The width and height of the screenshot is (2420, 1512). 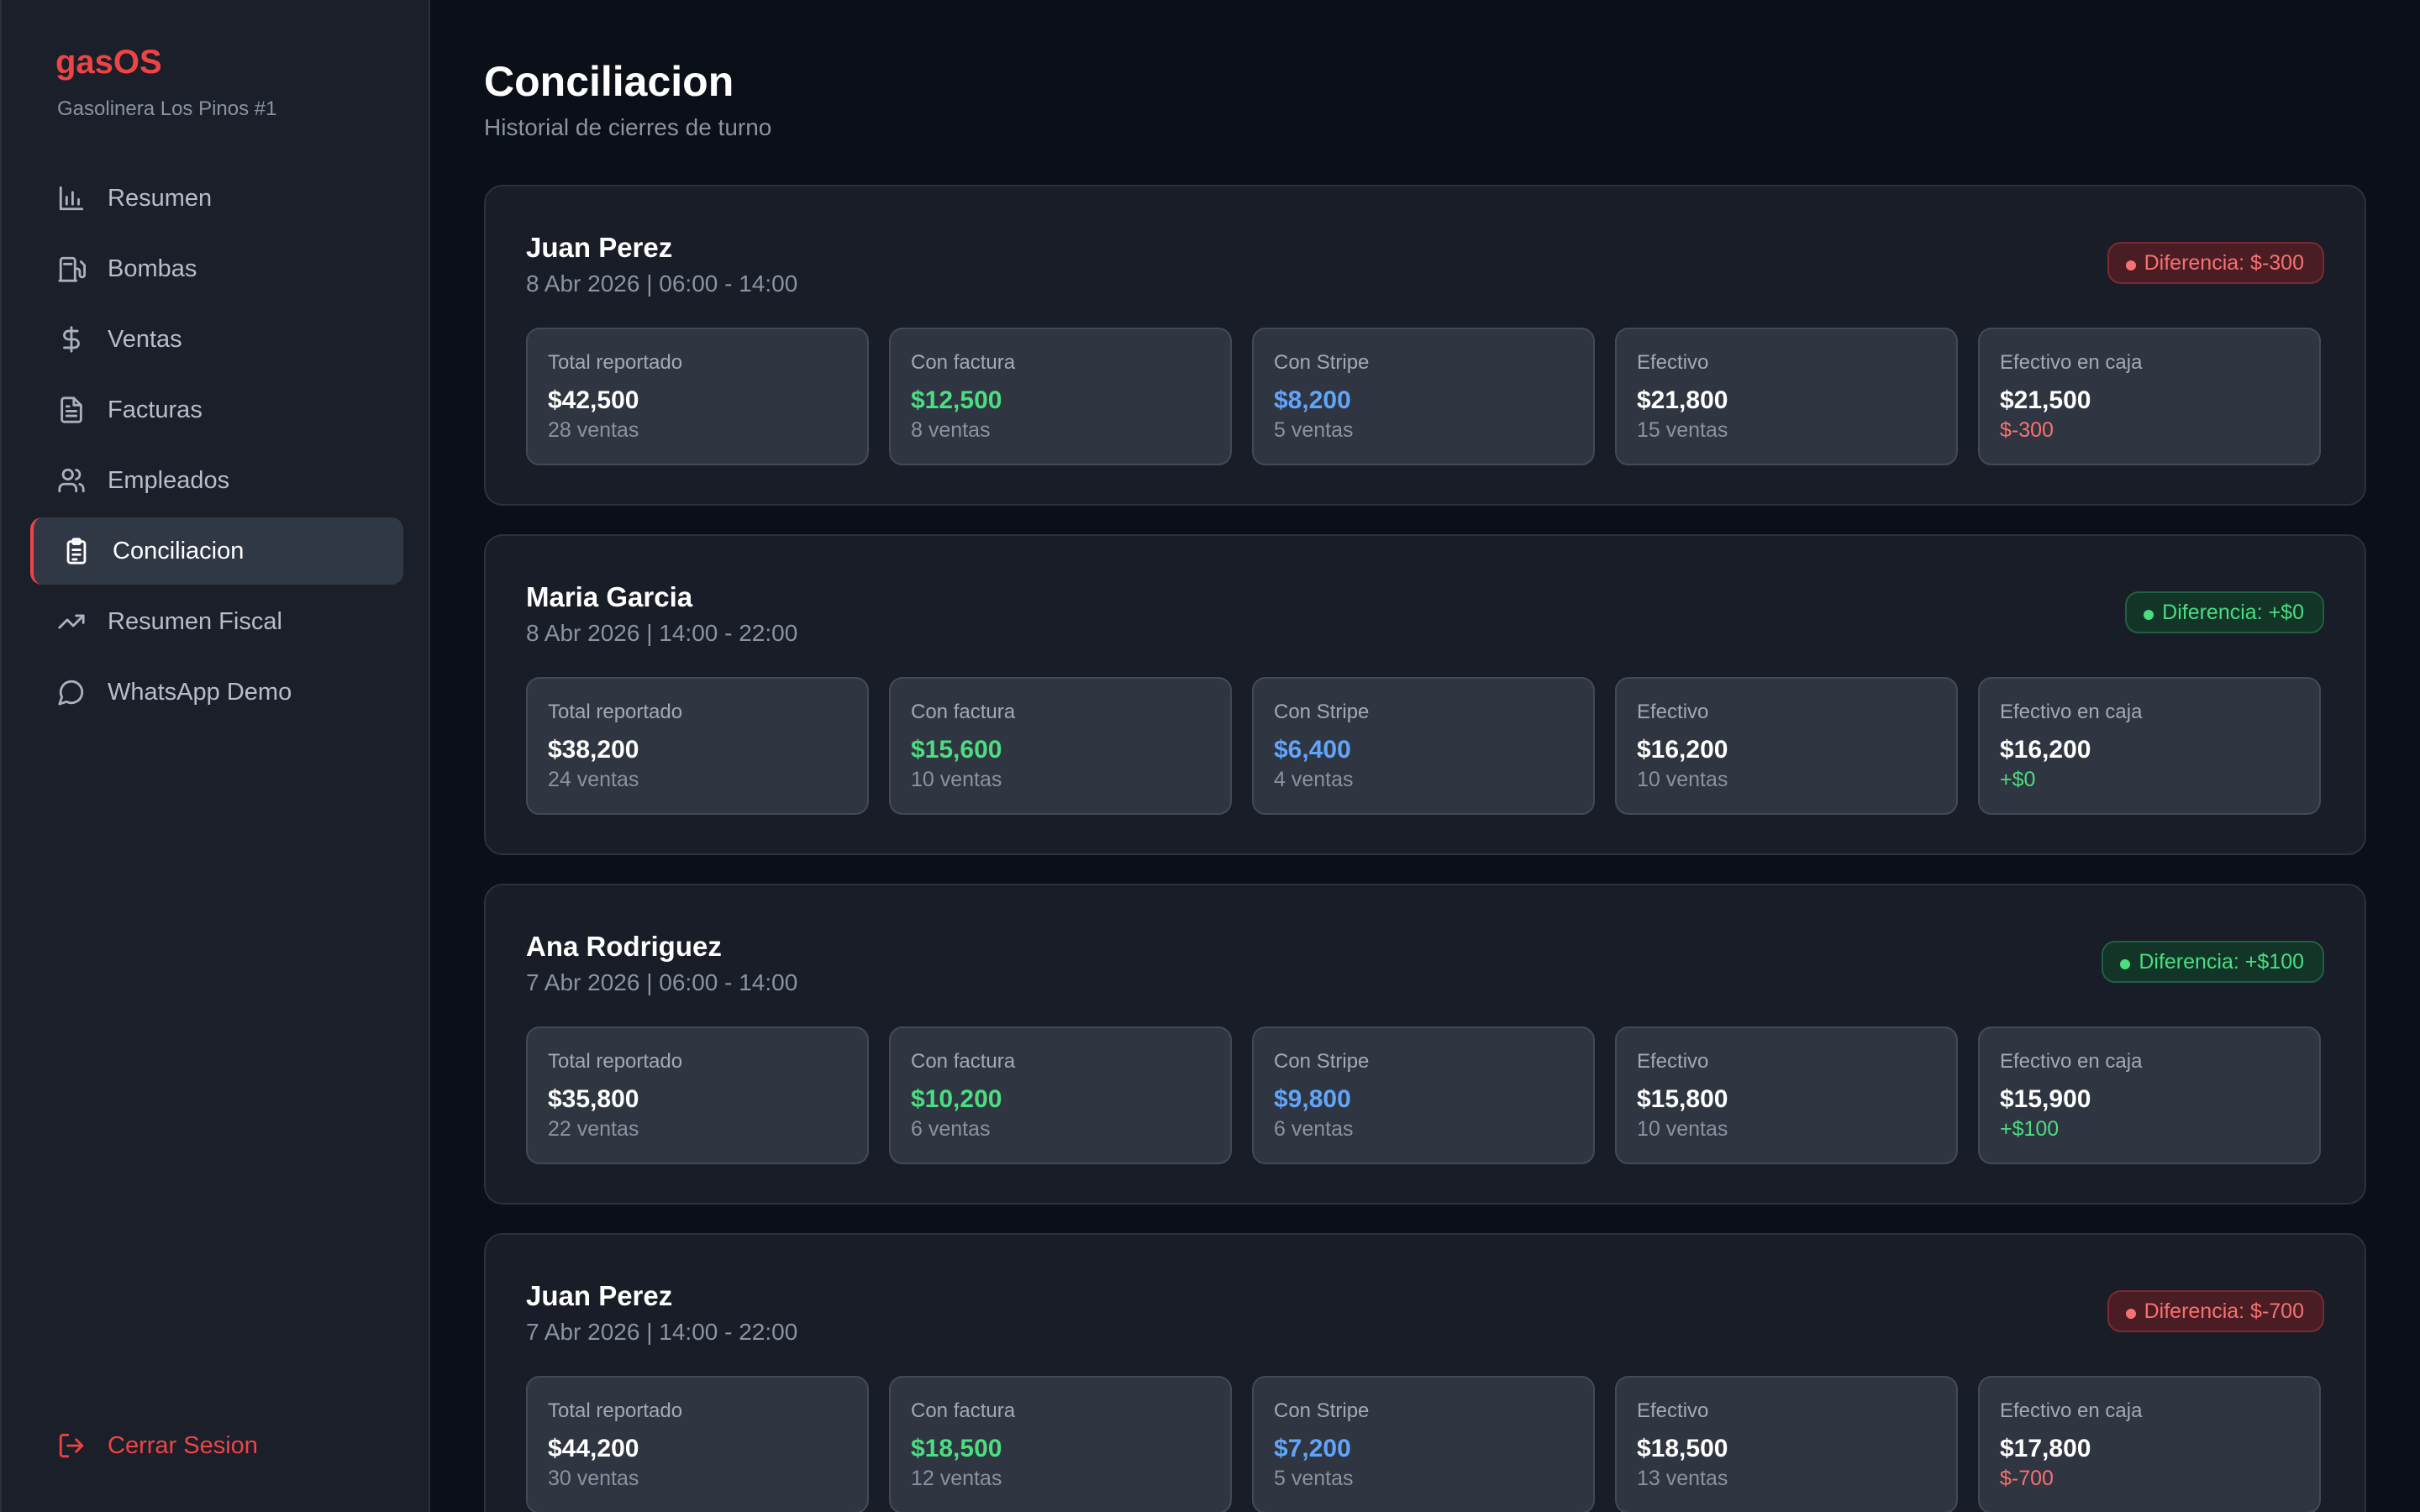 What do you see at coordinates (217, 410) in the screenshot?
I see `sidebar-item-facturas: Facturas` at bounding box center [217, 410].